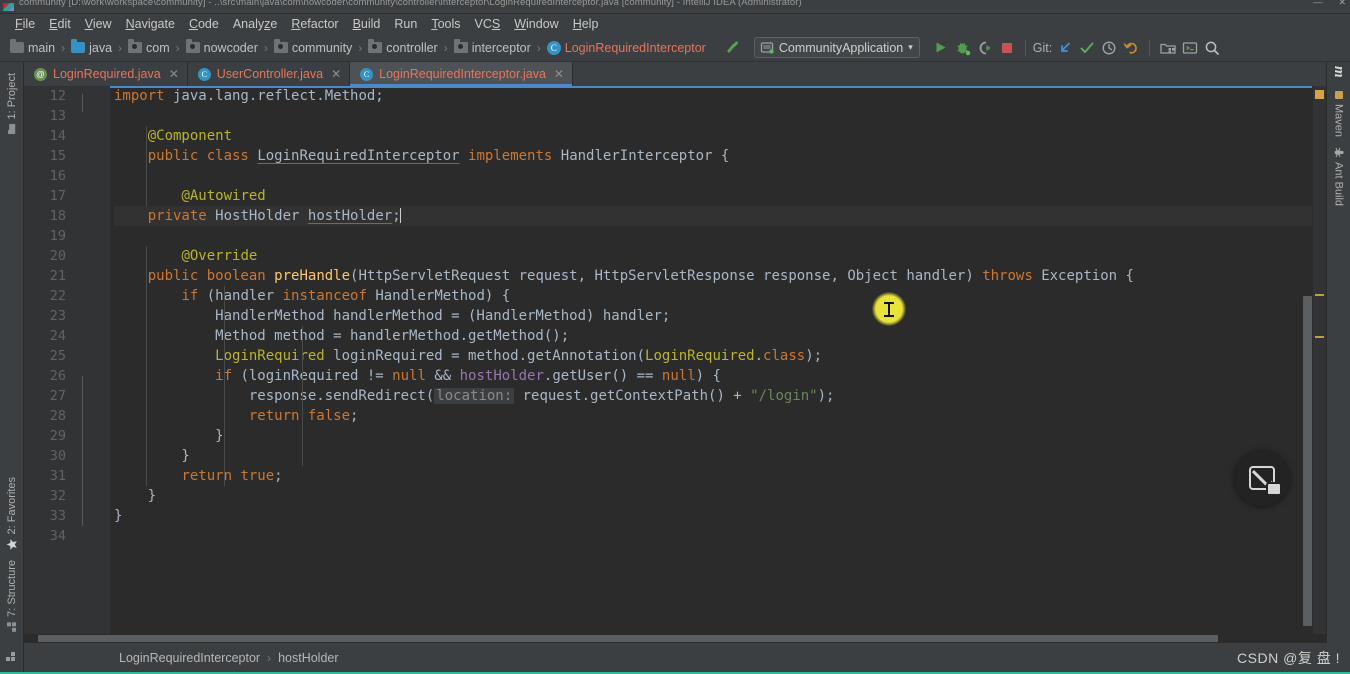 The image size is (1350, 674). I want to click on sidebar-item-project: 1: Project, so click(12, 103).